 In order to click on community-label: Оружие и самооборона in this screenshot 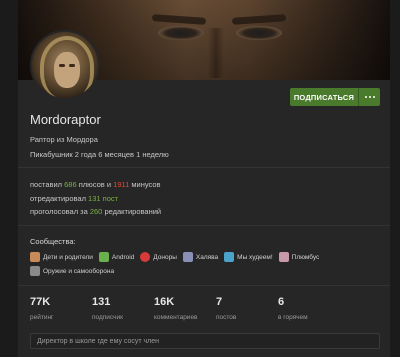, I will do `click(79, 271)`.